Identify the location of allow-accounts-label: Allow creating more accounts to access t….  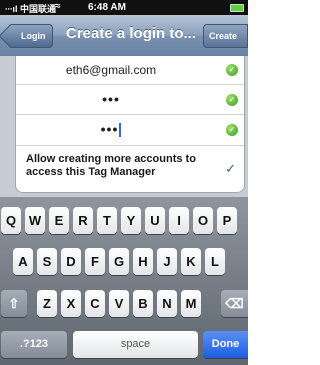
(111, 165).